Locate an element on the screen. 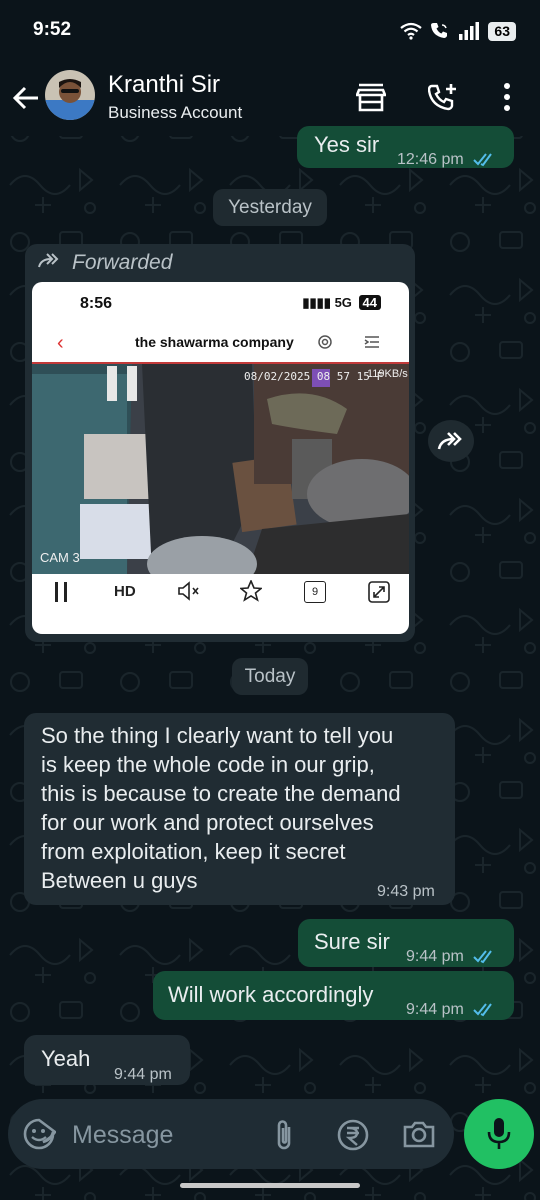 Image resolution: width=540 pixels, height=1200 pixels. avatar-image is located at coordinates (70, 95).